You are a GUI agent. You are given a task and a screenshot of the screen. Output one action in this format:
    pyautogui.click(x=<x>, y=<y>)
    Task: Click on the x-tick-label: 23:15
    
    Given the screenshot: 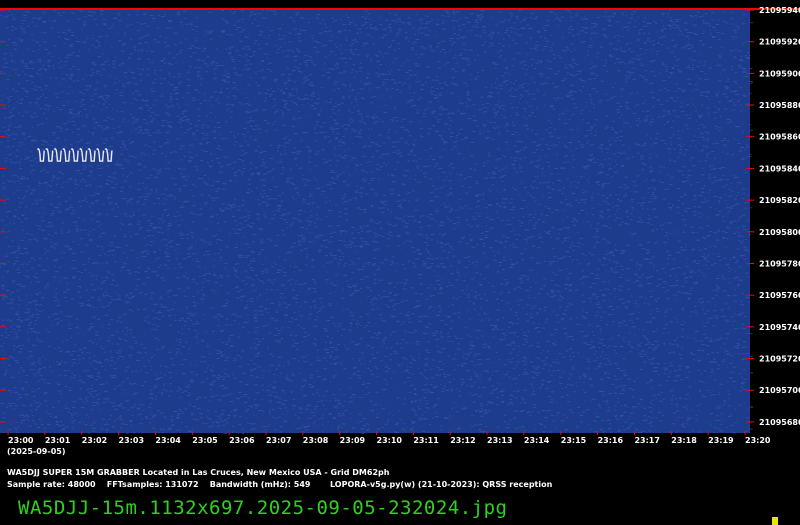 What is the action you would take?
    pyautogui.click(x=574, y=440)
    